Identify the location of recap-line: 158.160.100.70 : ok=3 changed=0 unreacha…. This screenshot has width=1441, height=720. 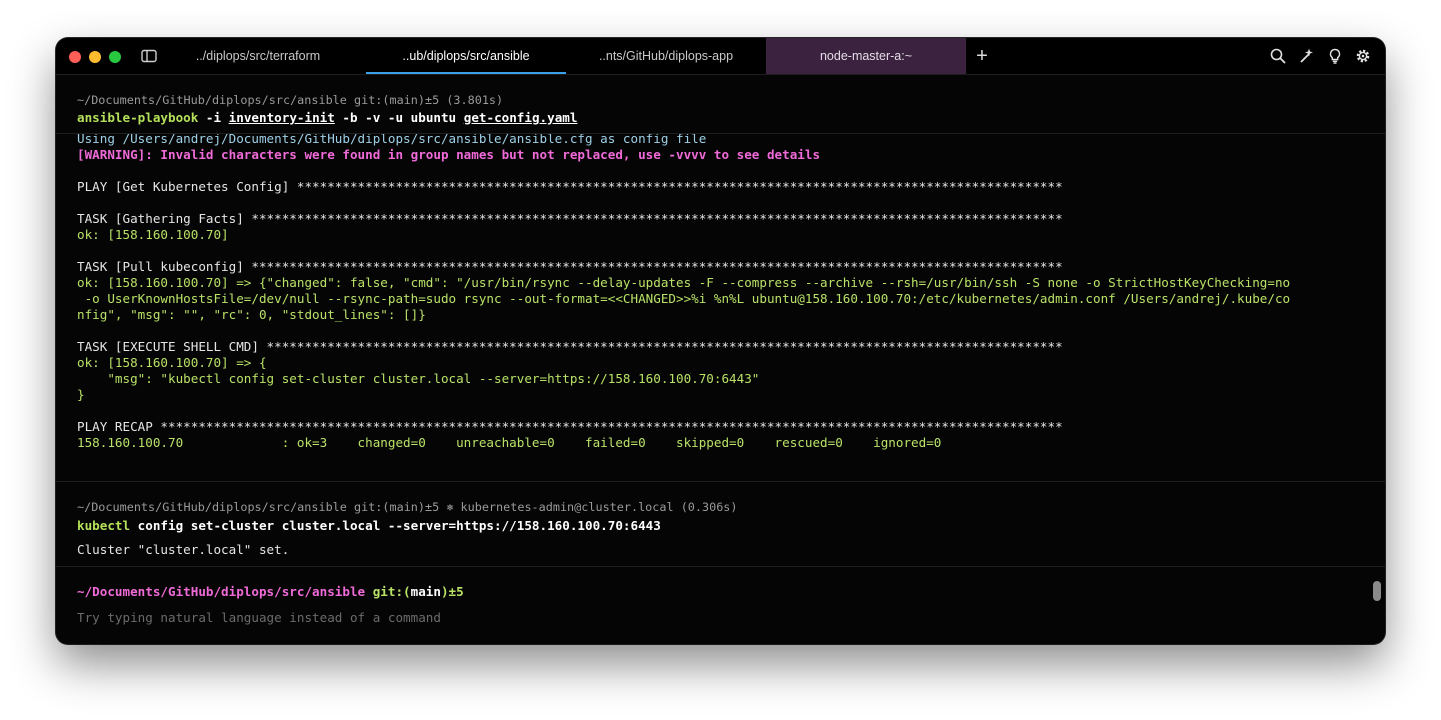
(509, 442).